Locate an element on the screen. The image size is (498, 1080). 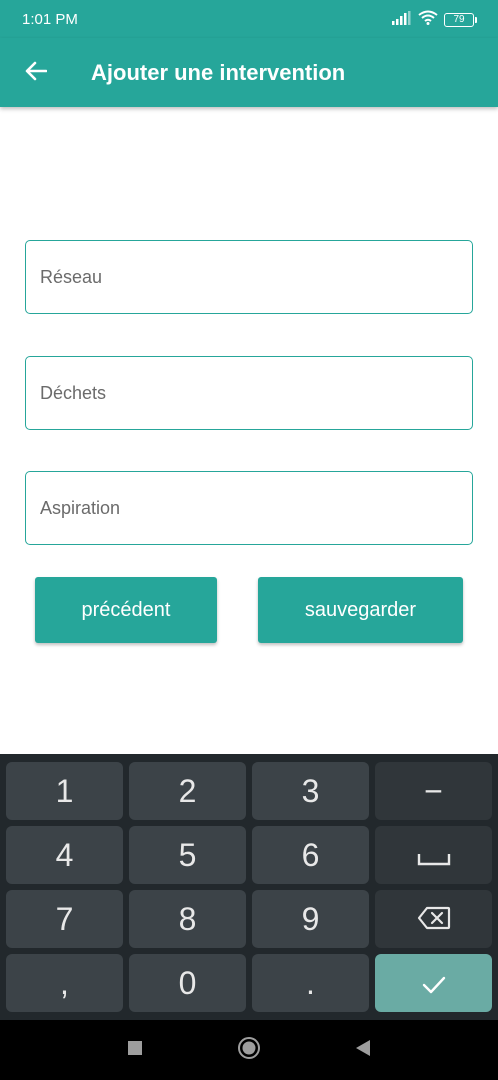
status-bar: 1:01 PM 79 is located at coordinates (249, 19).